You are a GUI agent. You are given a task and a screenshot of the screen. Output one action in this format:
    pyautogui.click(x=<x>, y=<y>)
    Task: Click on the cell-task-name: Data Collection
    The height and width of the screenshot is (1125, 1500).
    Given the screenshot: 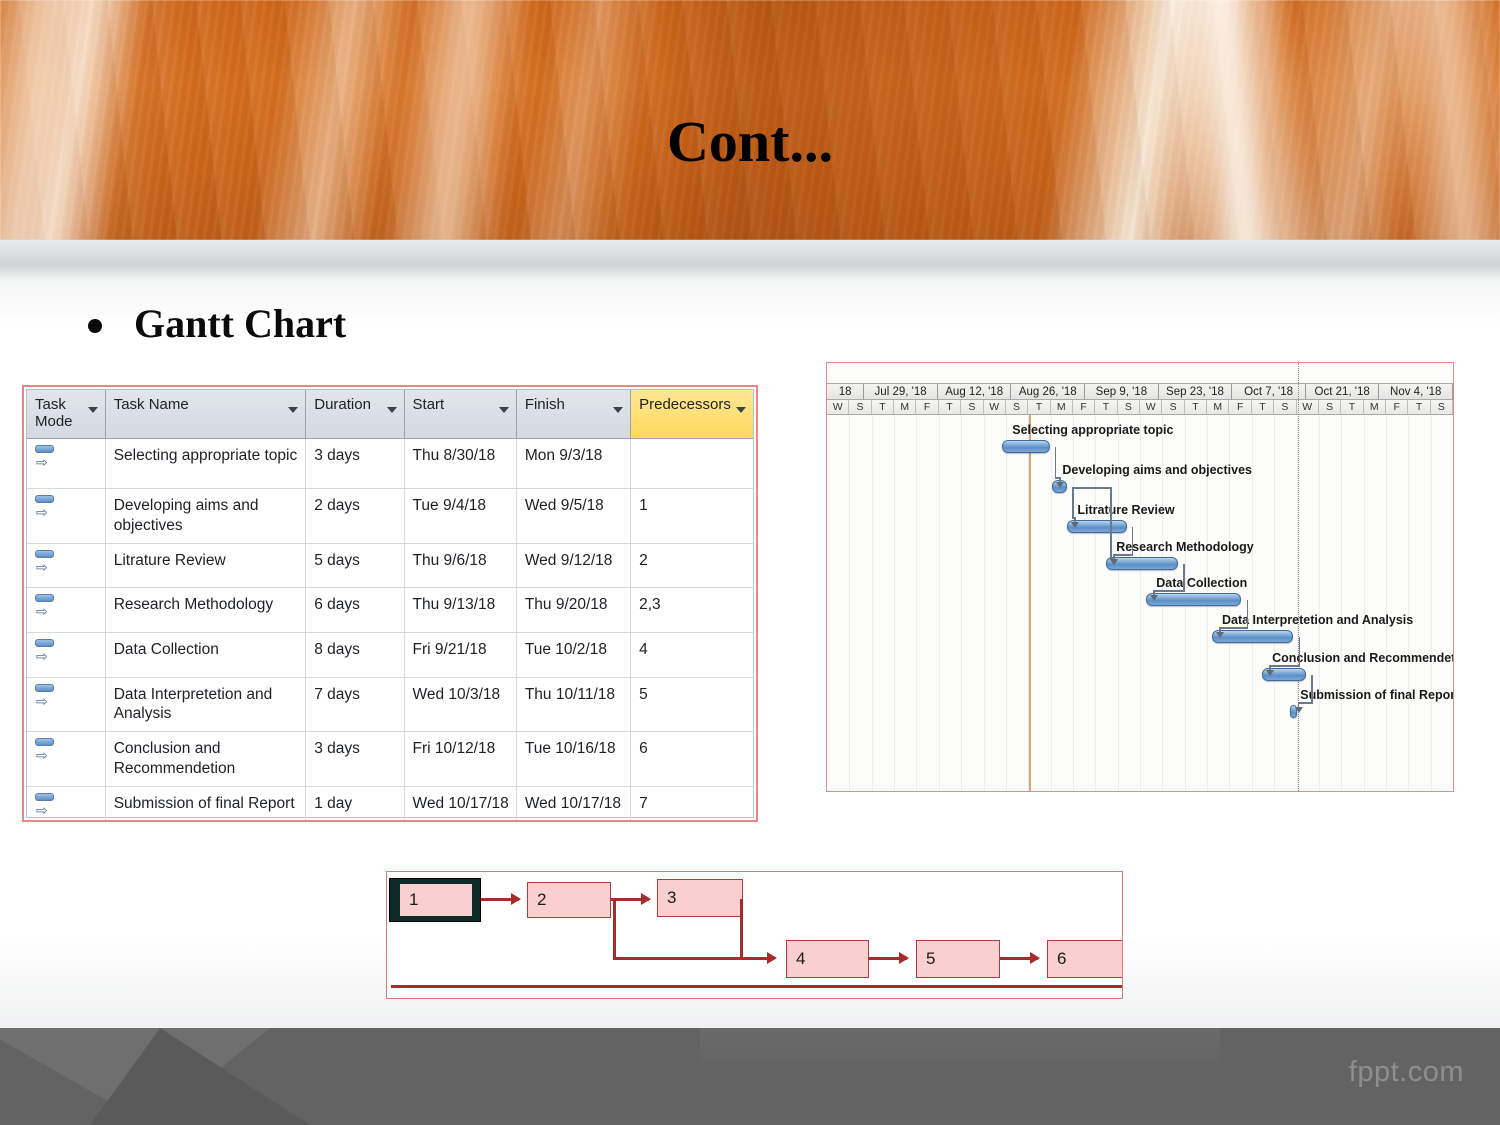 What is the action you would take?
    pyautogui.click(x=206, y=655)
    